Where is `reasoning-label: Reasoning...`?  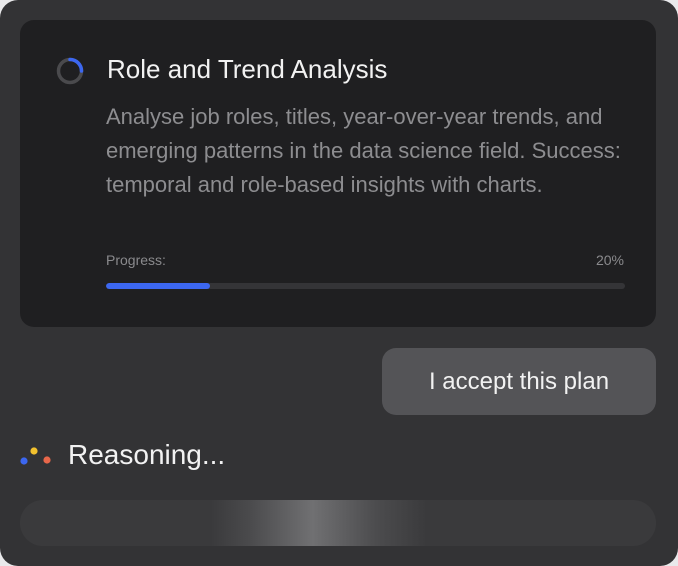 reasoning-label: Reasoning... is located at coordinates (147, 454).